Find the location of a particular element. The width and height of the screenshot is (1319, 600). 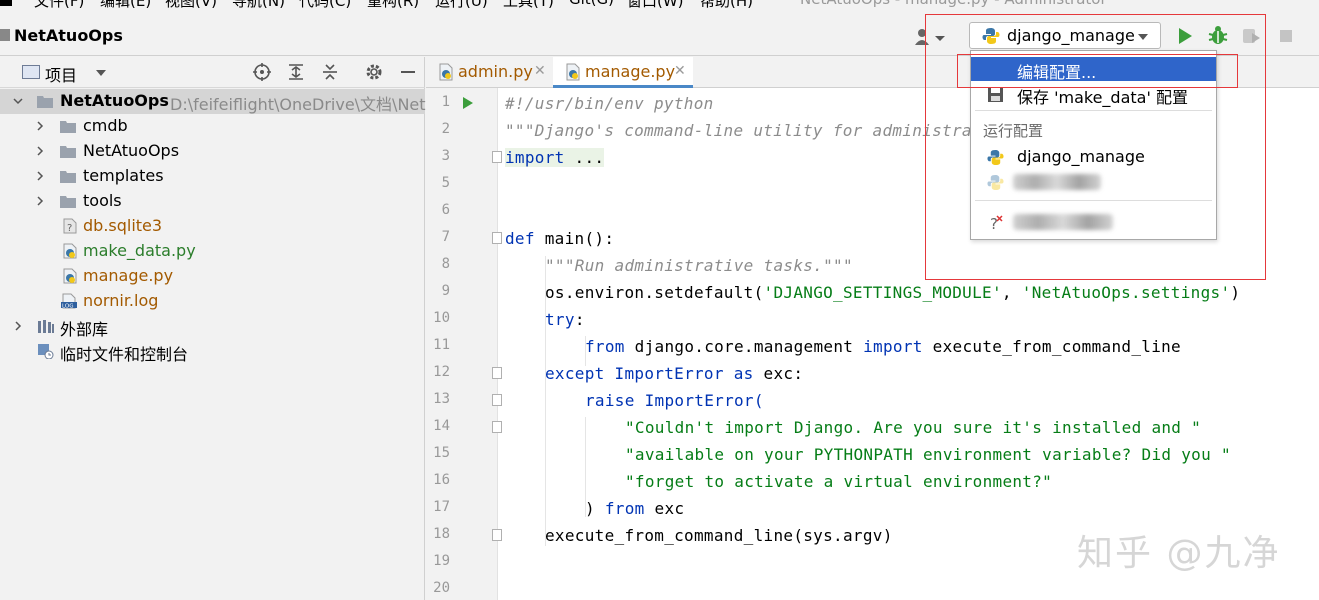

line-number: 20 is located at coordinates (441, 588).